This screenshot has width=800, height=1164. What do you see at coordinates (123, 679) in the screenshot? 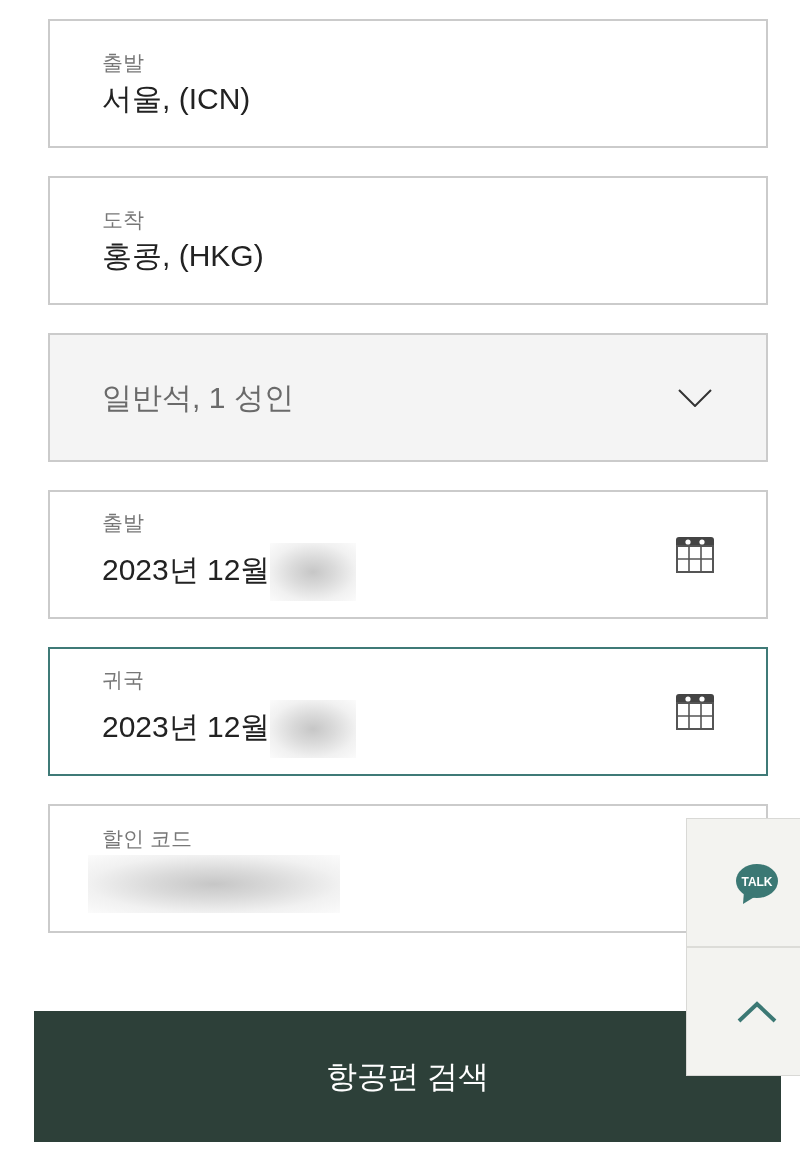
I see `field-label: 귀국` at bounding box center [123, 679].